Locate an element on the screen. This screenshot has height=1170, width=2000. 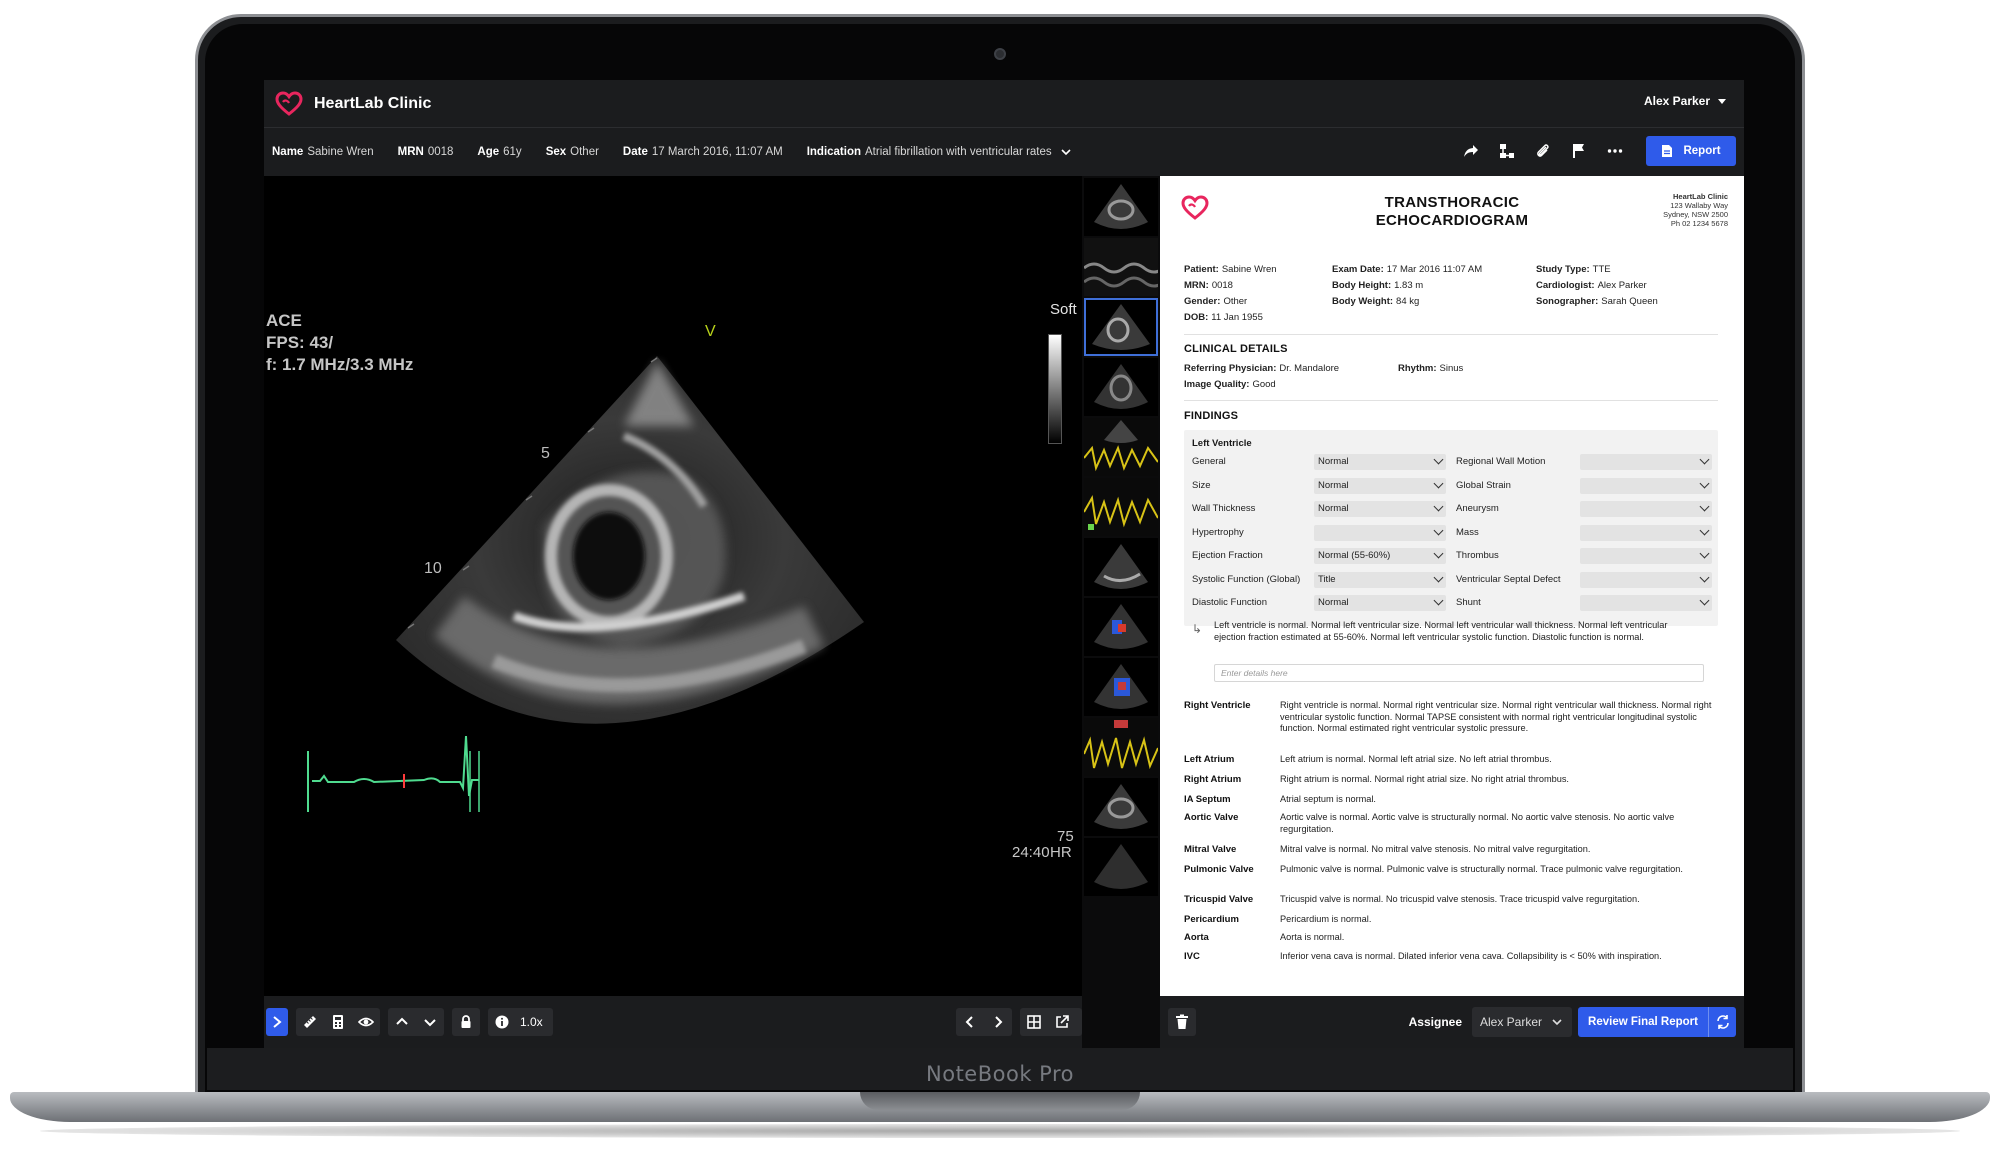
finding-label: Right Ventricle is located at coordinates (1217, 705).